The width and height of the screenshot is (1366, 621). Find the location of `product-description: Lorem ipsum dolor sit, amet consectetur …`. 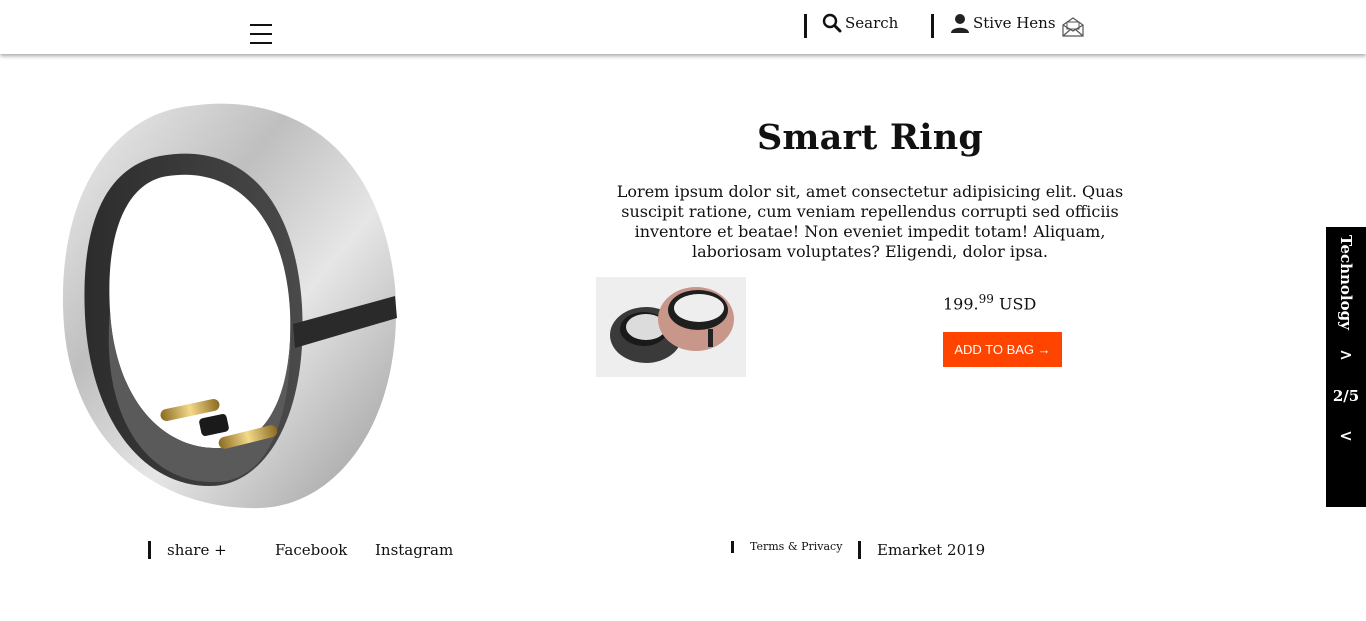

product-description: Lorem ipsum dolor sit, amet consectetur … is located at coordinates (870, 221).